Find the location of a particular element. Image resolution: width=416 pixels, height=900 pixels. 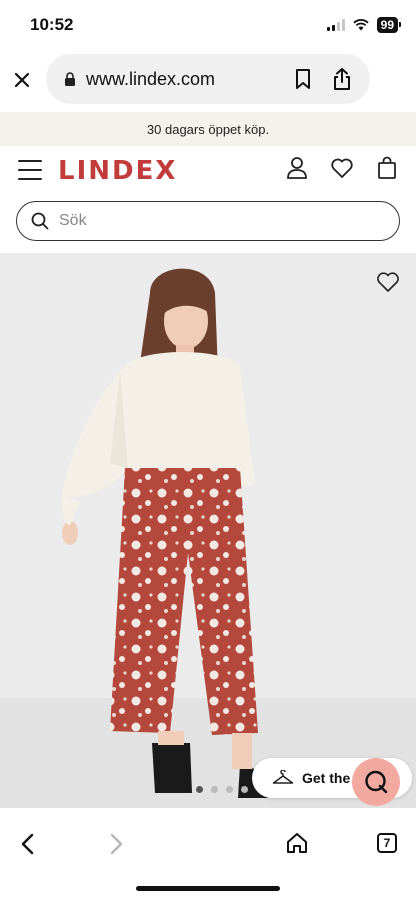

favorites-icon is located at coordinates (342, 168).